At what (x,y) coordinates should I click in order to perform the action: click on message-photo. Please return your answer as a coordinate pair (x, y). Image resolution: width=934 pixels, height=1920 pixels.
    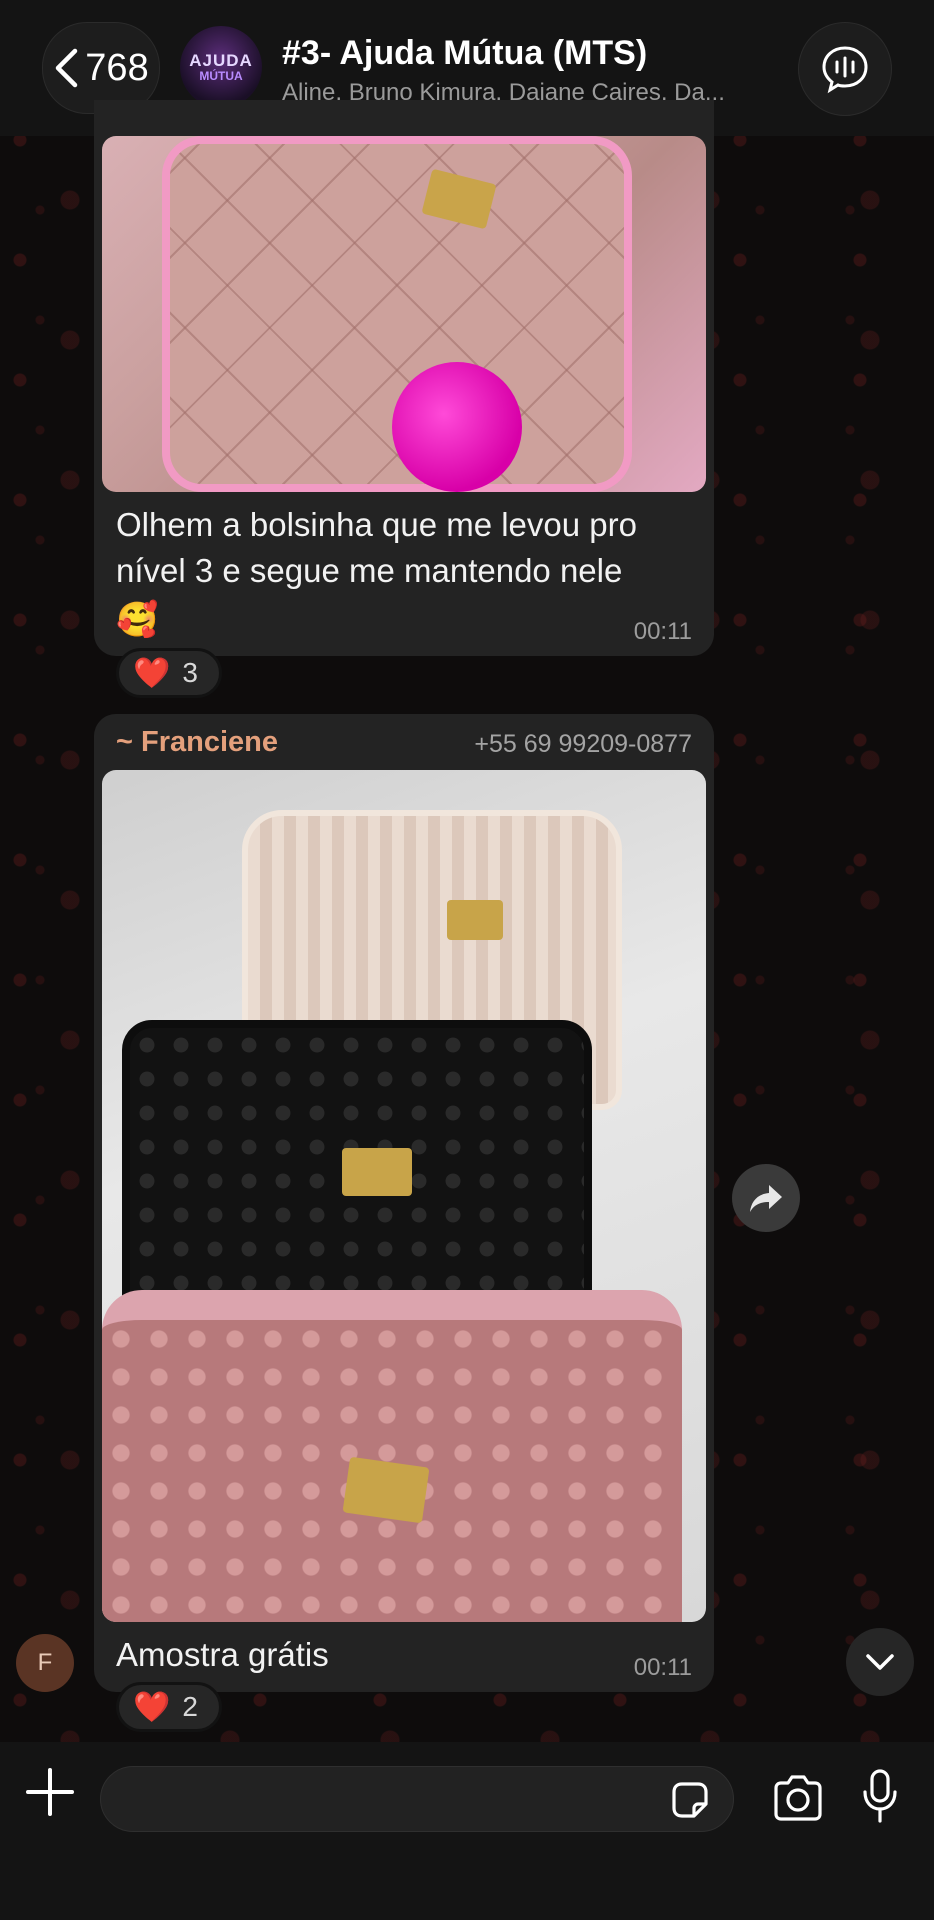
    Looking at the image, I should click on (404, 314).